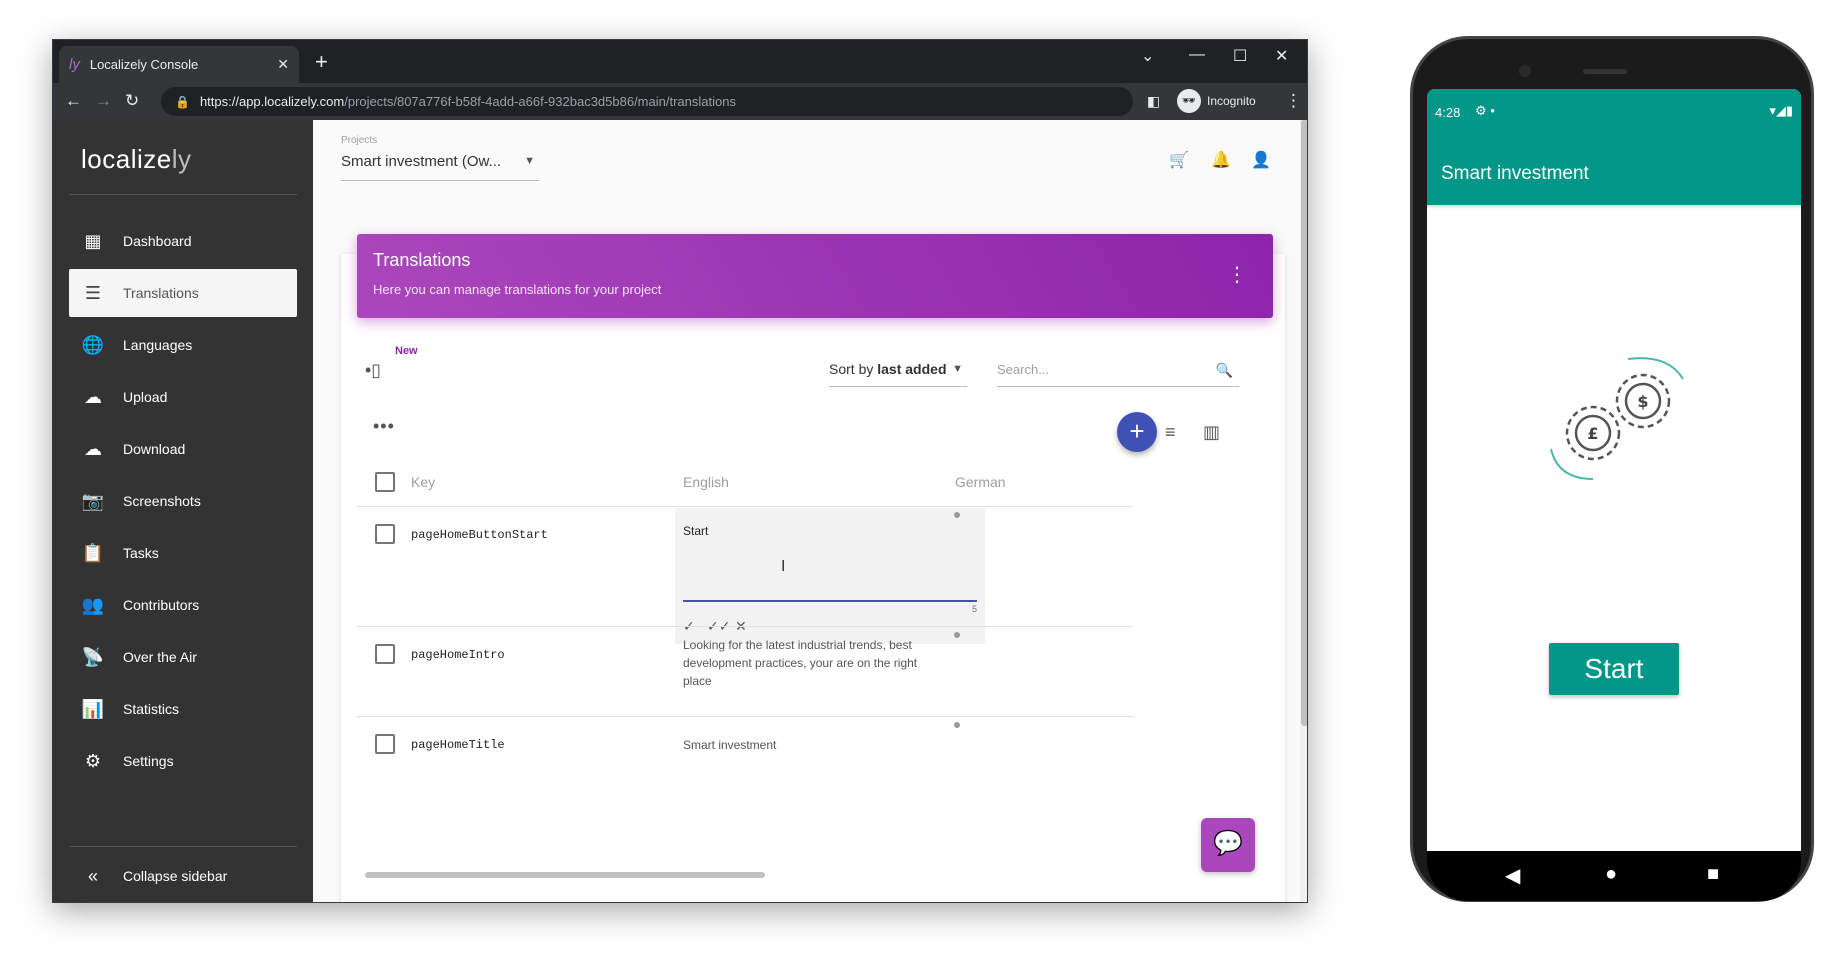 This screenshot has width=1824, height=966. Describe the element at coordinates (1197, 55) in the screenshot. I see `minimize-icon: —` at that location.